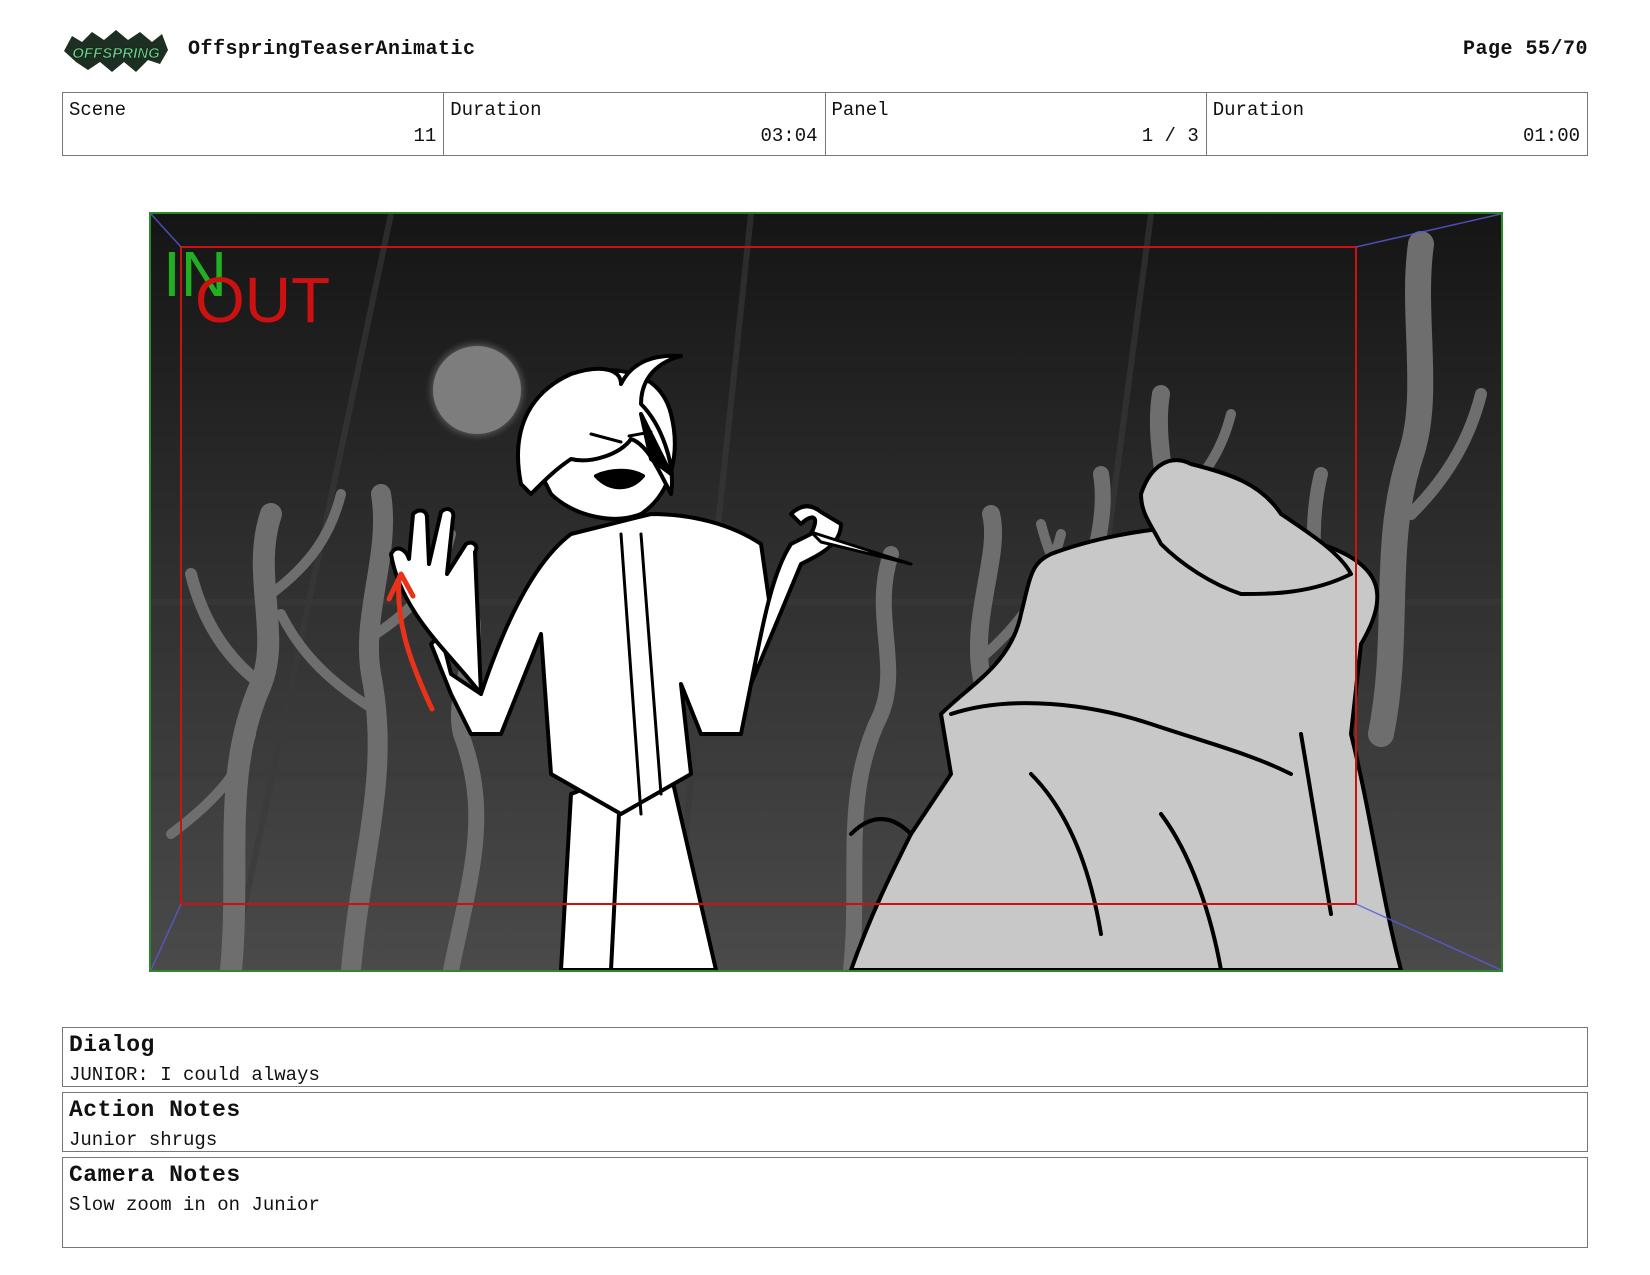  What do you see at coordinates (425, 136) in the screenshot?
I see `scene-value: 11` at bounding box center [425, 136].